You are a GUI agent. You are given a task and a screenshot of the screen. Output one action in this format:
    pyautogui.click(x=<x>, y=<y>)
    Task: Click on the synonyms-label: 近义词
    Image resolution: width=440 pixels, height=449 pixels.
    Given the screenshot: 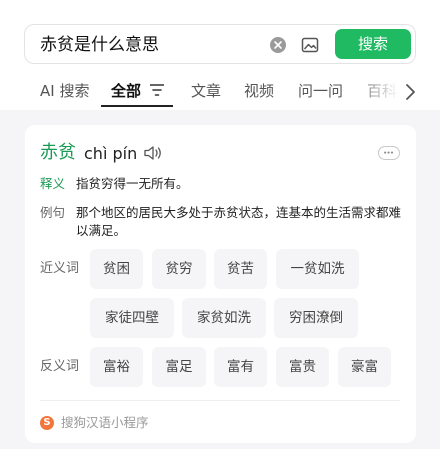 What is the action you would take?
    pyautogui.click(x=60, y=268)
    